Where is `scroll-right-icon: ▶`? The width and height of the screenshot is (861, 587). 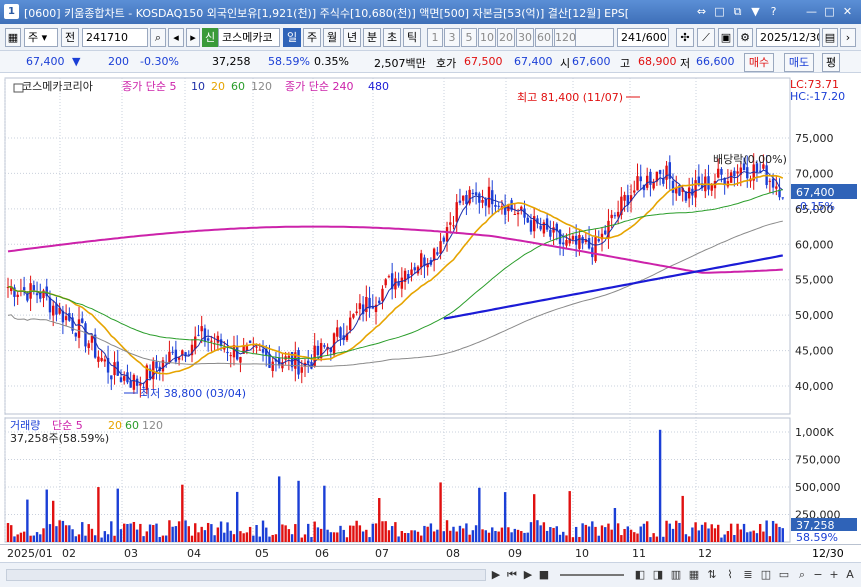 scroll-right-icon: ▶ is located at coordinates (496, 575).